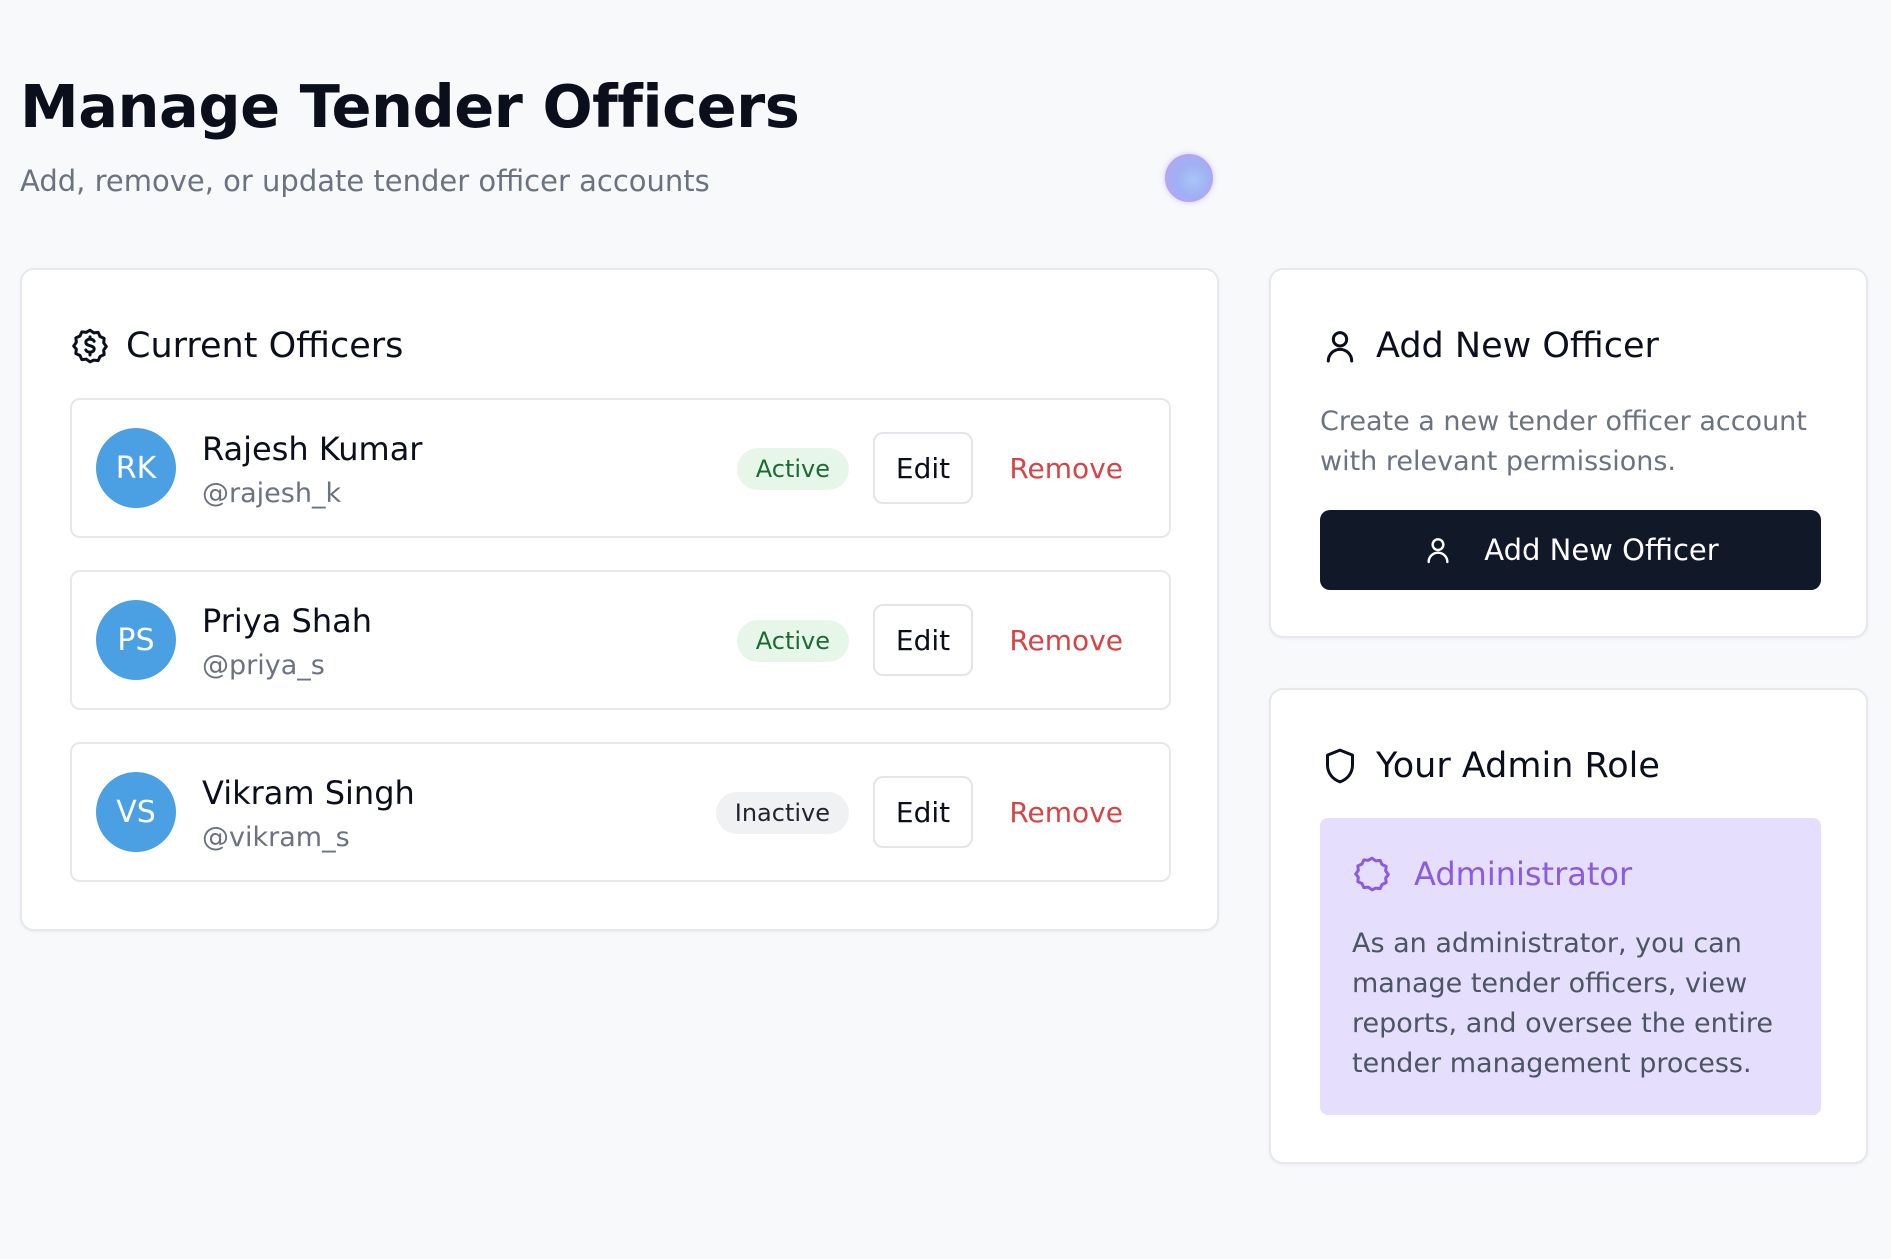  I want to click on shield-icon, so click(1340, 766).